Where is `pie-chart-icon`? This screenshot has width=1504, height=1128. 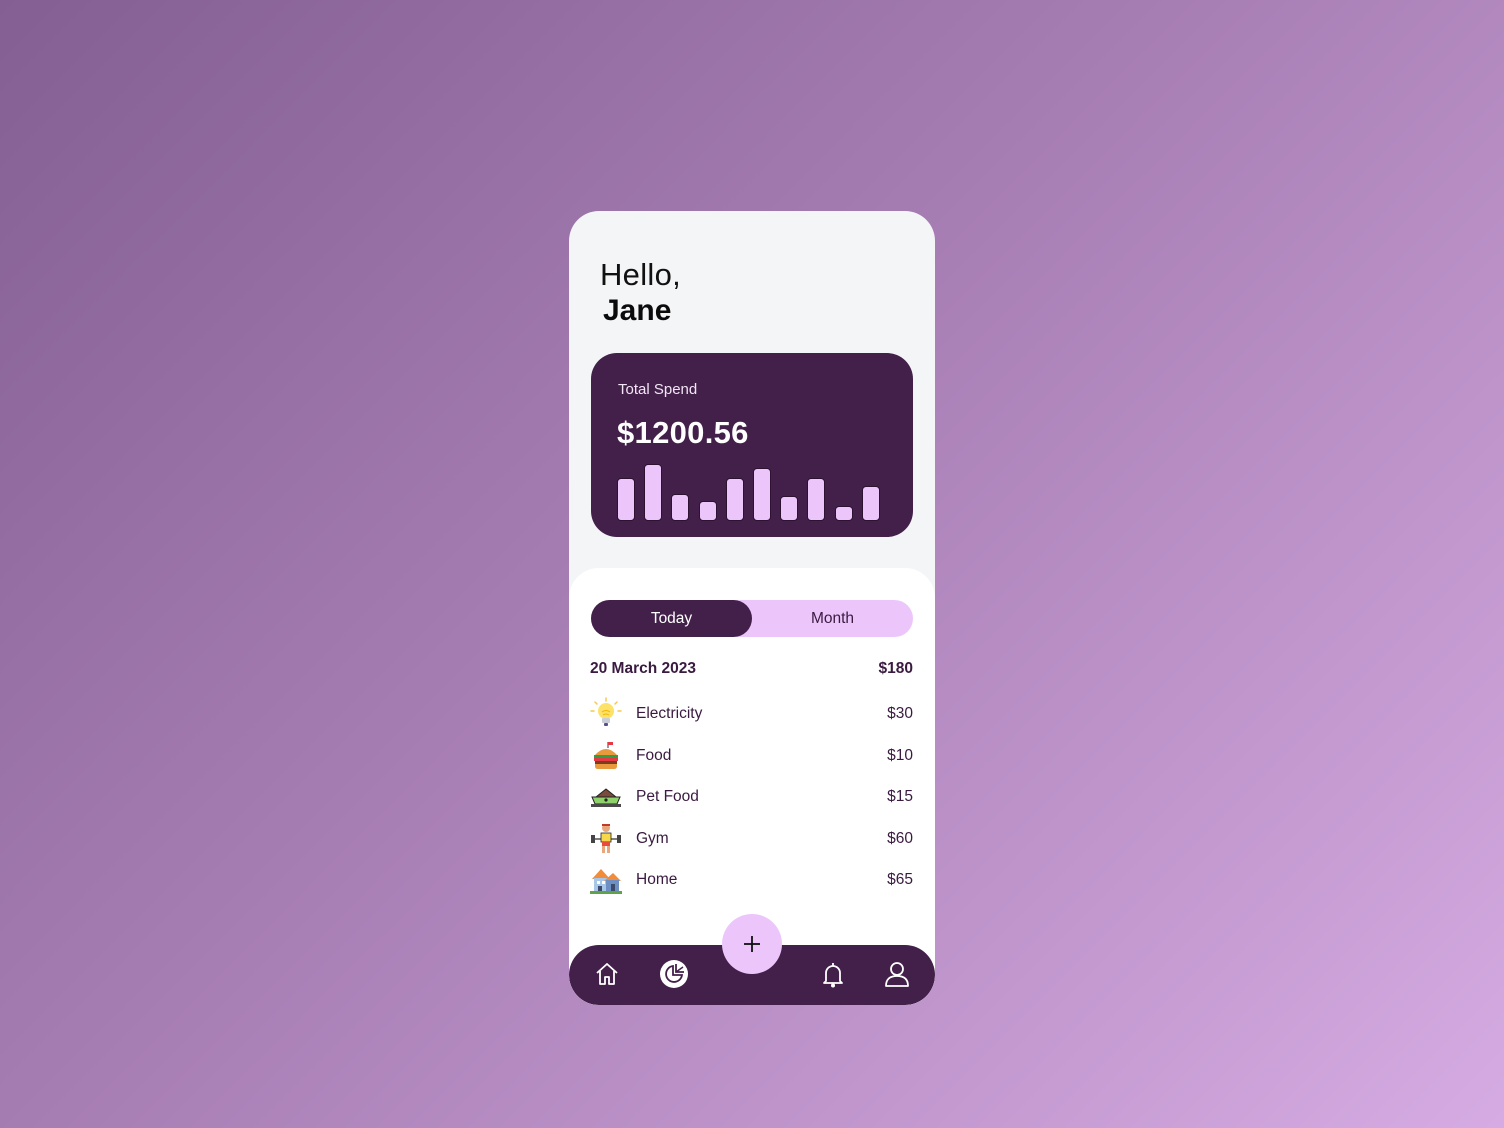 pie-chart-icon is located at coordinates (674, 974).